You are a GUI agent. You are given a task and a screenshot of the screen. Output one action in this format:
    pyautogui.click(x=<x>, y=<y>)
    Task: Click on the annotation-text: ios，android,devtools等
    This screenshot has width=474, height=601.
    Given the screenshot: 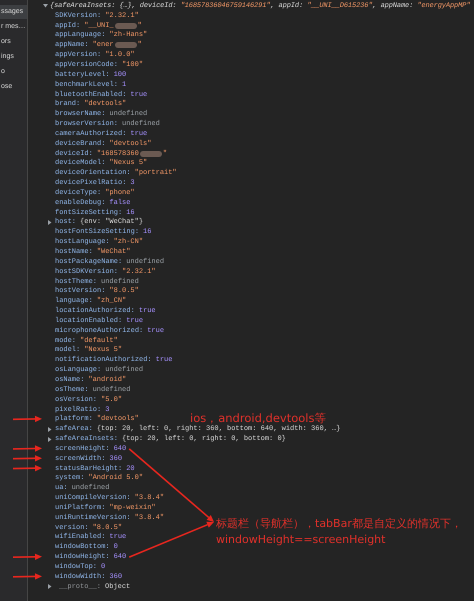 What is the action you would take?
    pyautogui.click(x=258, y=418)
    